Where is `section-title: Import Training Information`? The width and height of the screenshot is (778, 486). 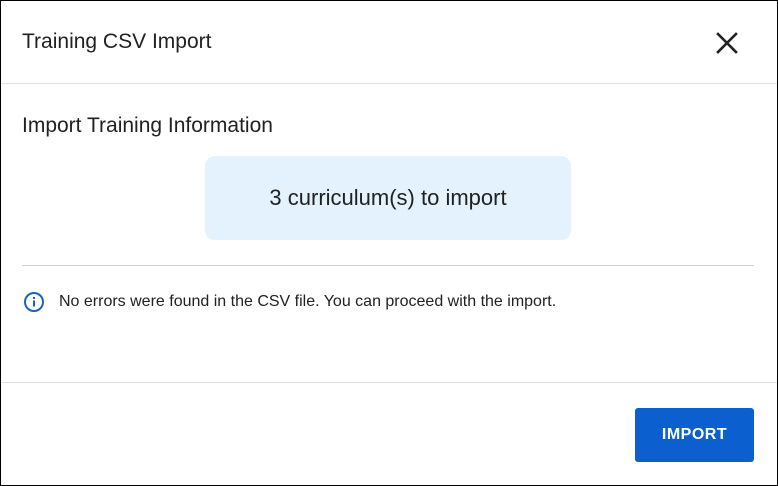
section-title: Import Training Information is located at coordinates (147, 125).